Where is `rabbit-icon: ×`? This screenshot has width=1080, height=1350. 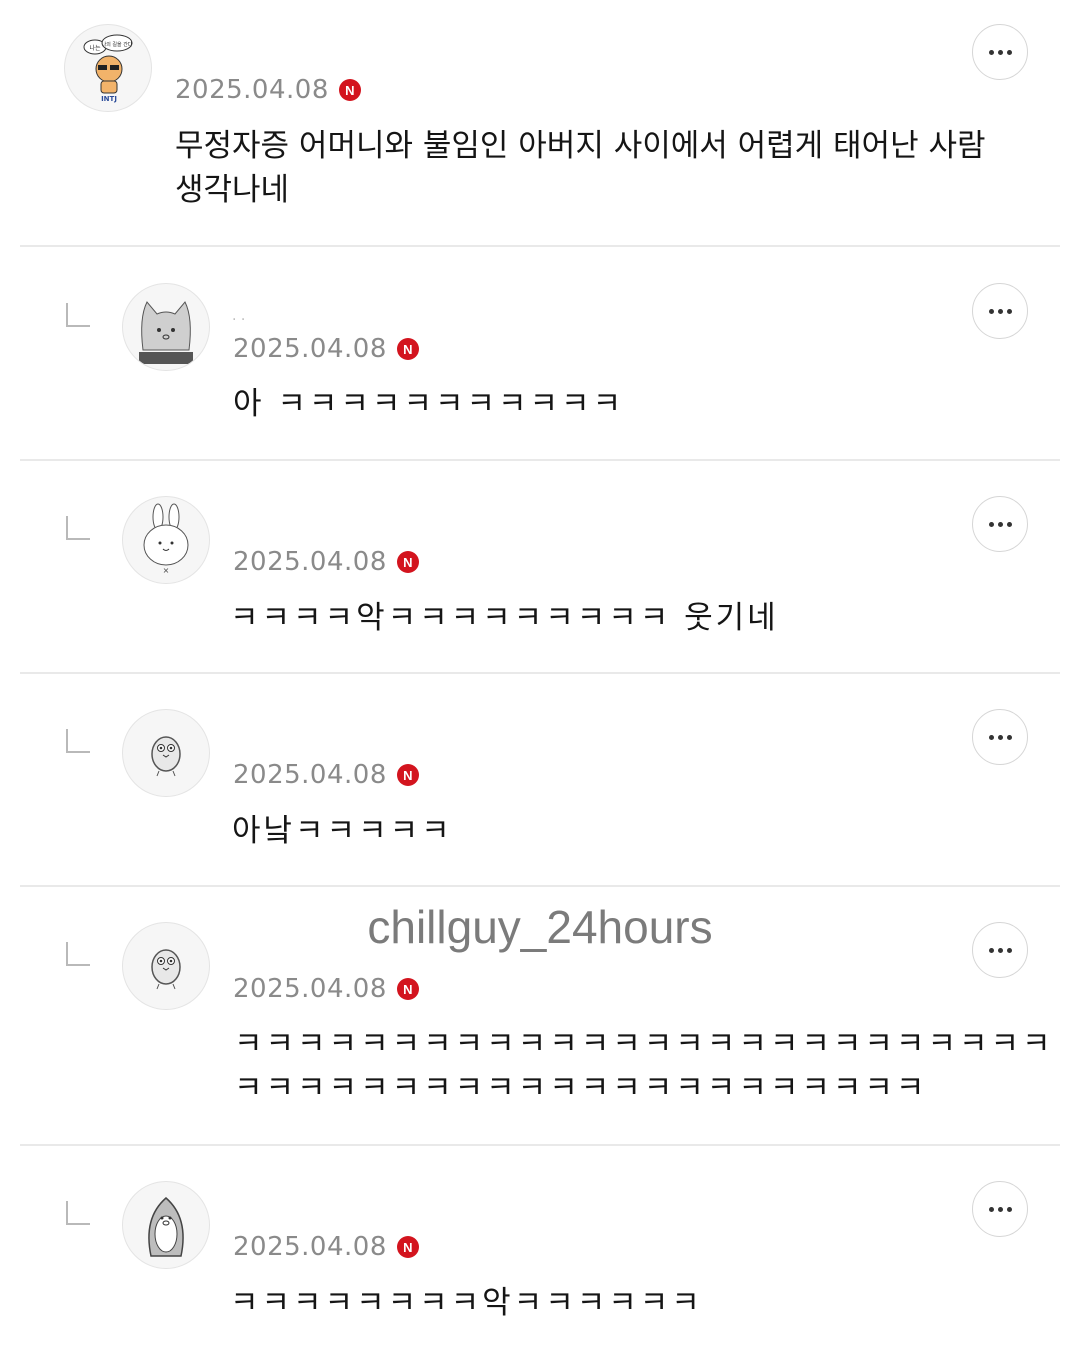
rabbit-icon: × is located at coordinates (166, 539).